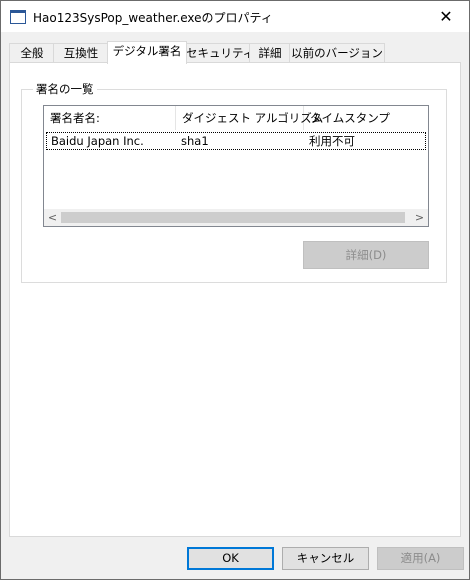 The height and width of the screenshot is (580, 470). Describe the element at coordinates (18, 17) in the screenshot. I see `window-icon` at that location.